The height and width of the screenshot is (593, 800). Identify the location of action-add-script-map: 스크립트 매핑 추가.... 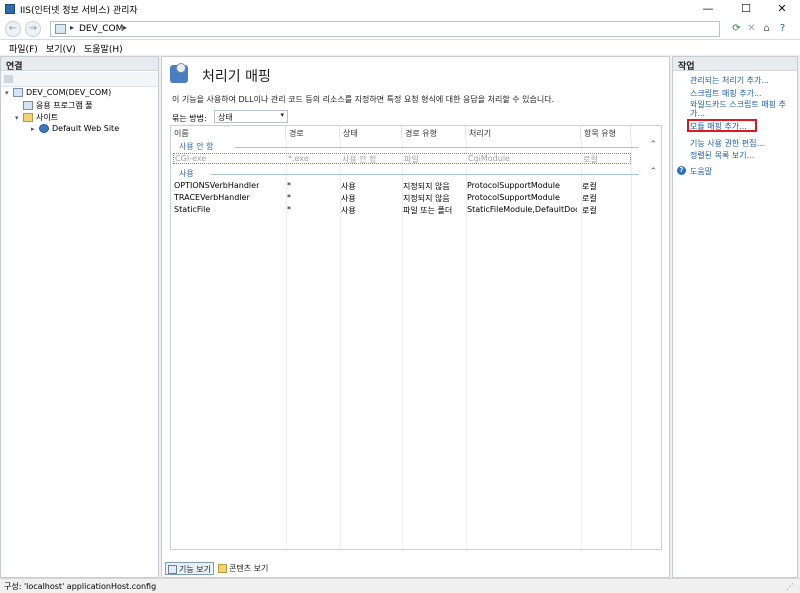
(726, 93).